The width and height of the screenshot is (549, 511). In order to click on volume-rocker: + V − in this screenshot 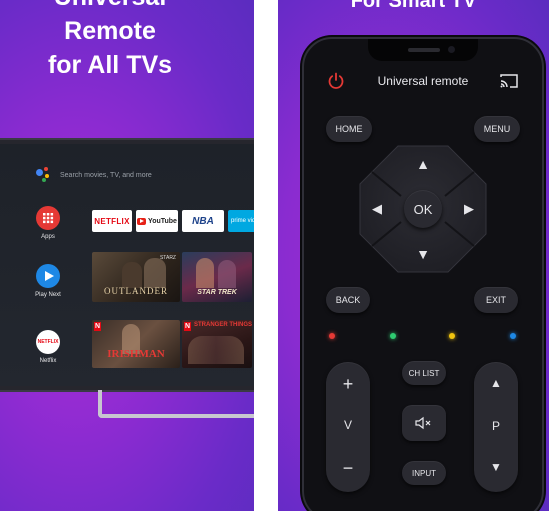, I will do `click(348, 427)`.